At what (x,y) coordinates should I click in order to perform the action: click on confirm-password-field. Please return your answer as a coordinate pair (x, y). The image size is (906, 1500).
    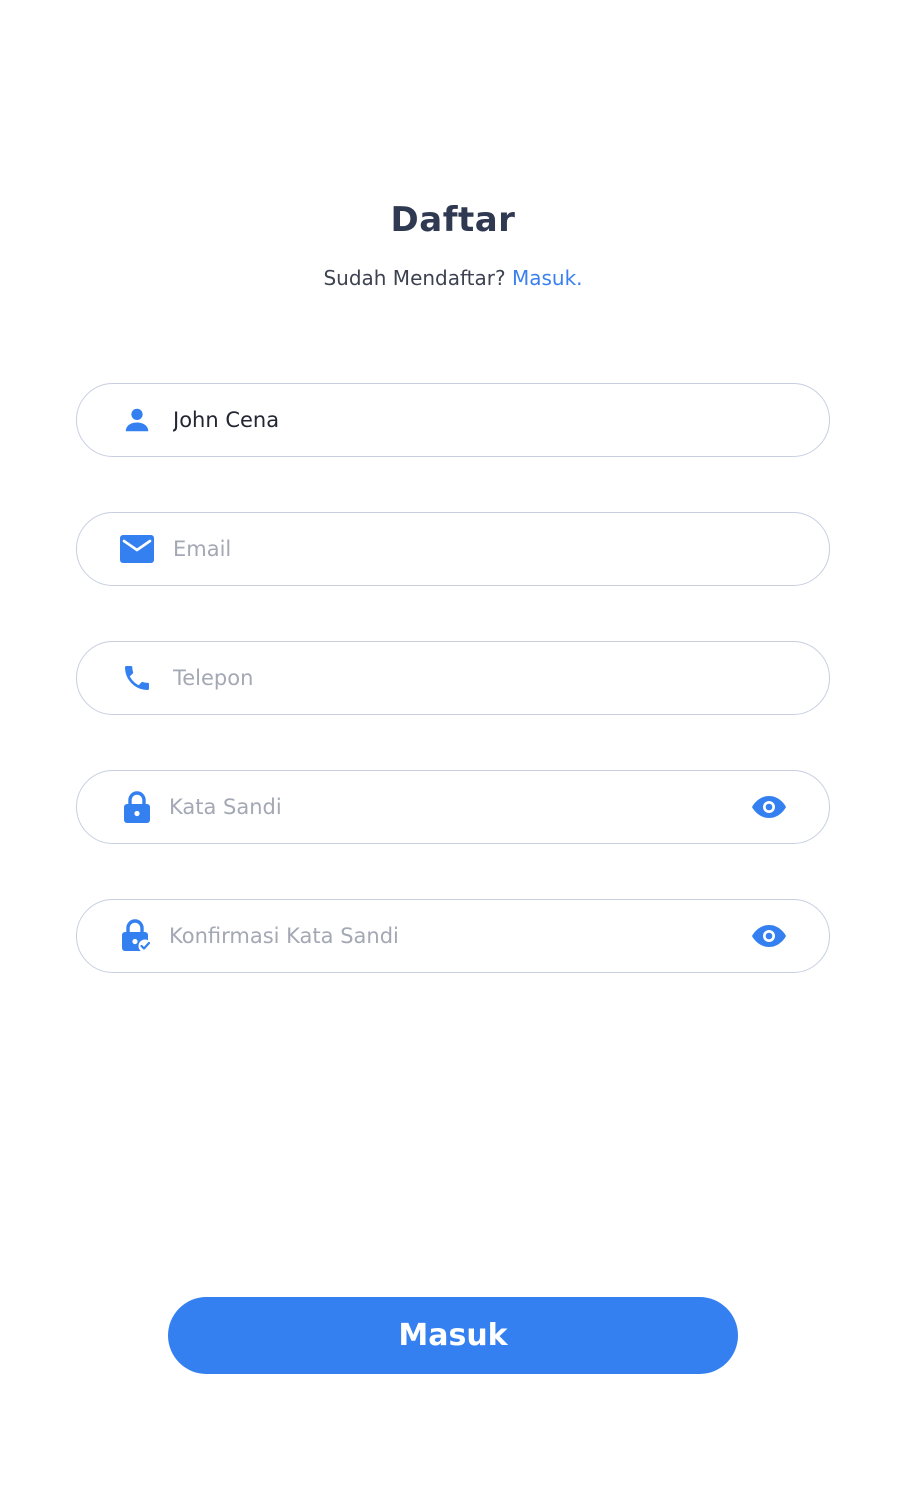
    Looking at the image, I should click on (453, 936).